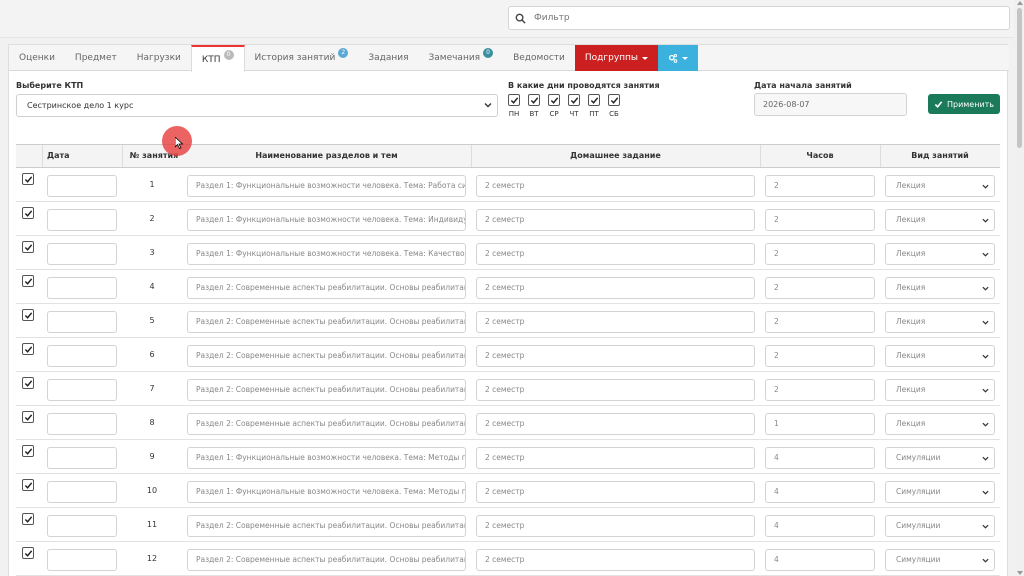  What do you see at coordinates (539, 58) in the screenshot?
I see `tab-statements: Ведомости` at bounding box center [539, 58].